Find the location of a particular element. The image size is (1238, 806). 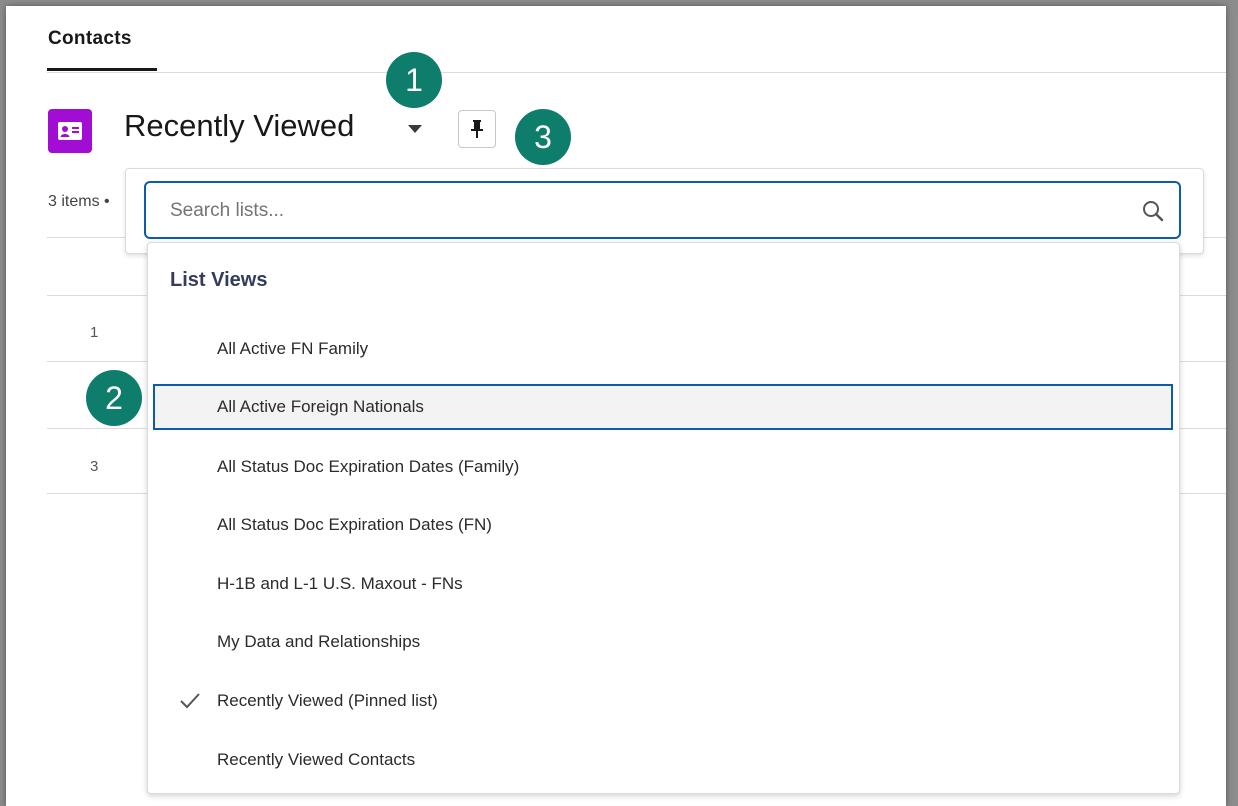

list-item-label: All Active Foreign Nationals is located at coordinates (320, 406).